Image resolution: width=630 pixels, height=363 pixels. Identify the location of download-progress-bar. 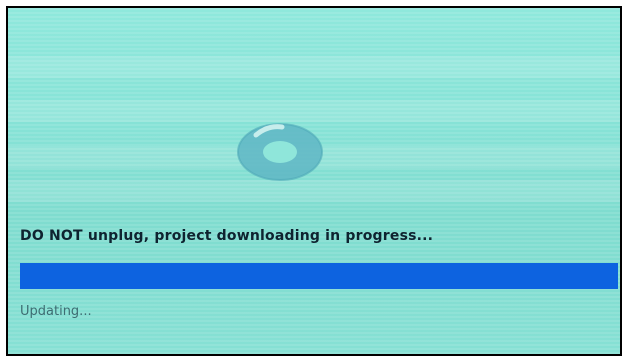
(319, 276).